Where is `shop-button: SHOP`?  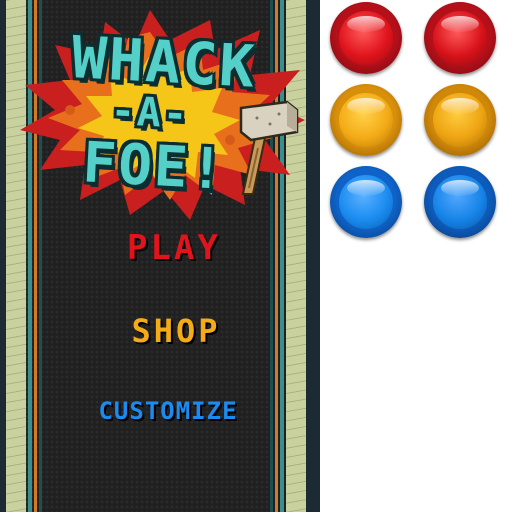
shop-button: SHOP is located at coordinates (168, 331).